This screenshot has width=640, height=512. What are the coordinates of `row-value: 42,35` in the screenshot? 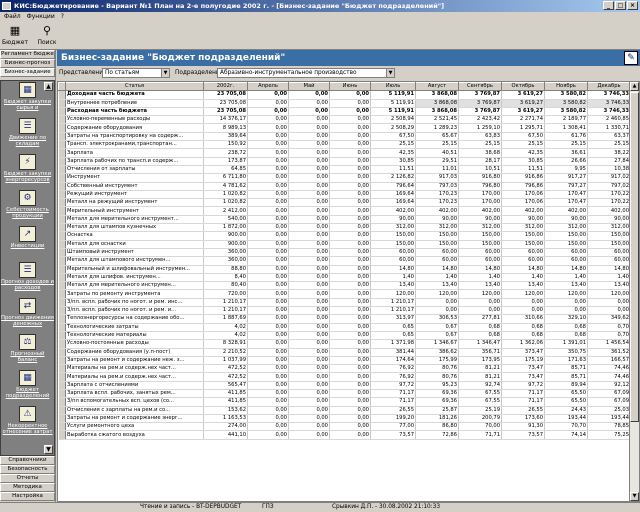 It's located at (393, 153).